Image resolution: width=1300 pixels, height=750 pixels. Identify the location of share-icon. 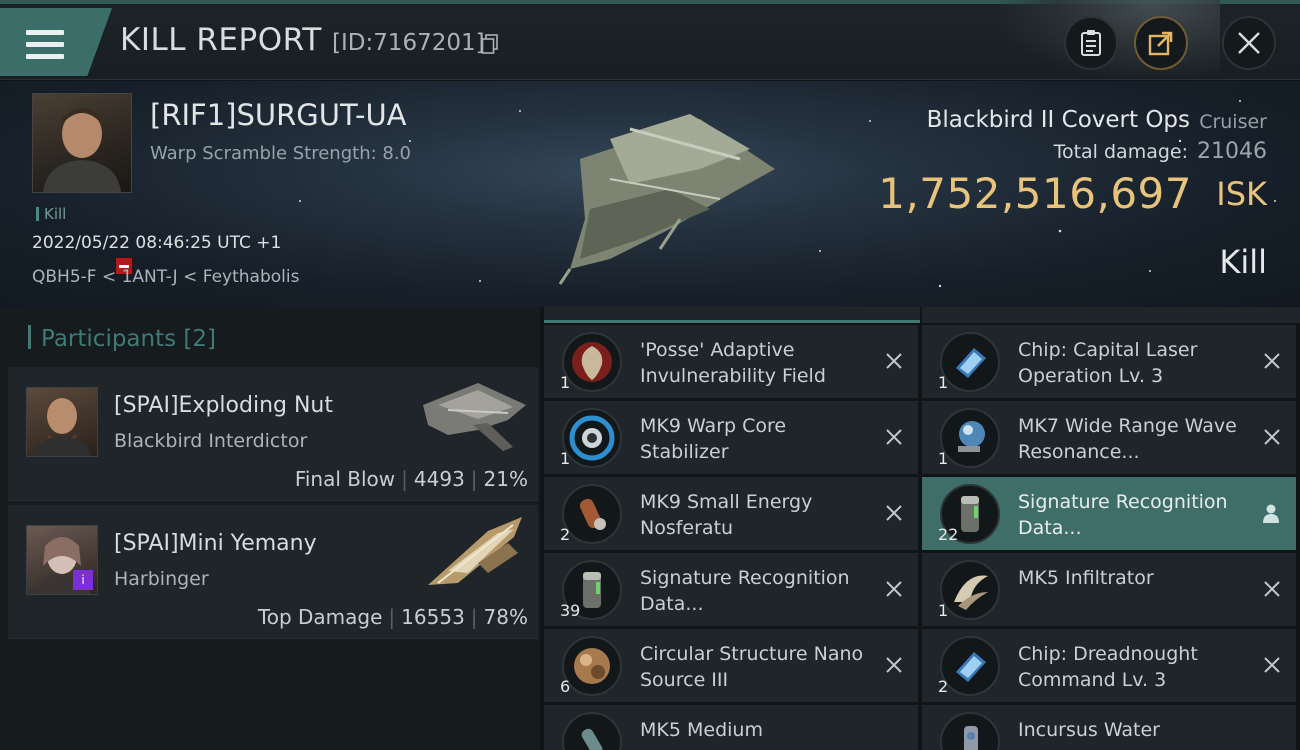
(1160, 43).